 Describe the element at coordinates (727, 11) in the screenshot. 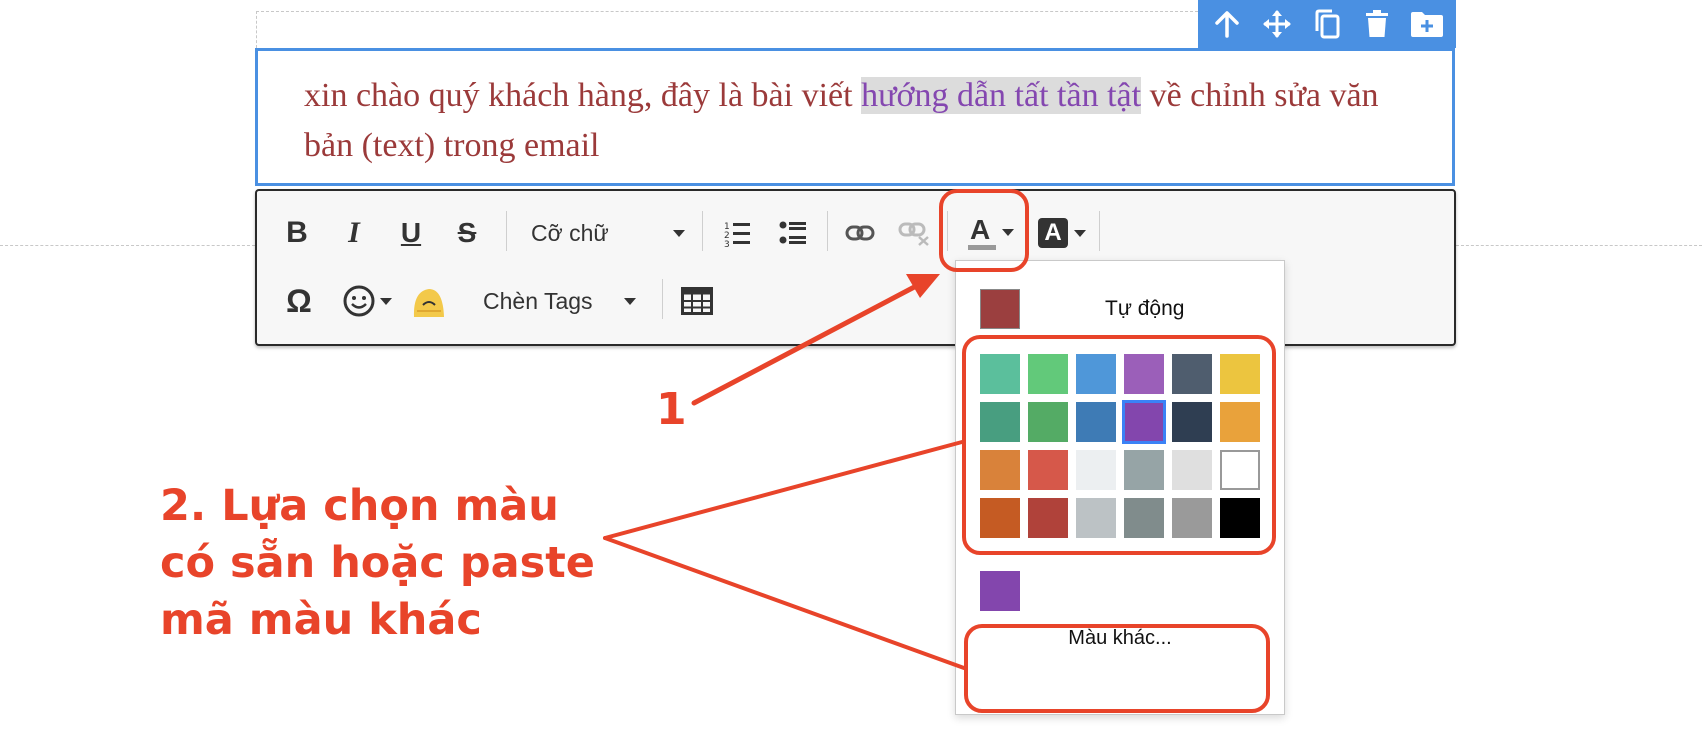

I see `guide-line-top` at that location.